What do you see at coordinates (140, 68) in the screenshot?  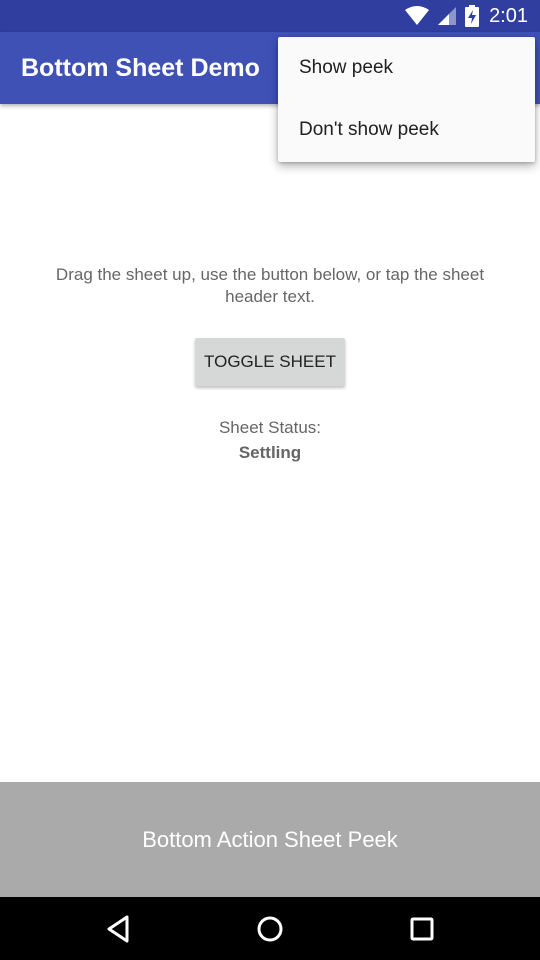 I see `app-title: Bottom Sheet Demo` at bounding box center [140, 68].